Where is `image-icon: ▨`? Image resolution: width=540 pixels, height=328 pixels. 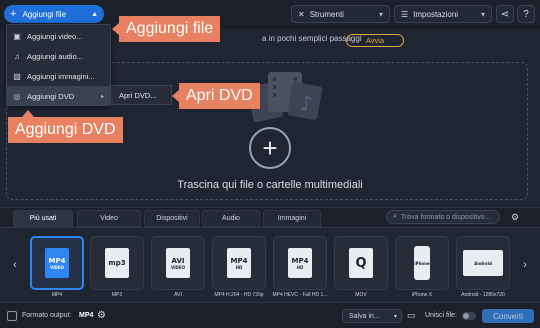
image-icon: ▨ is located at coordinates (17, 76).